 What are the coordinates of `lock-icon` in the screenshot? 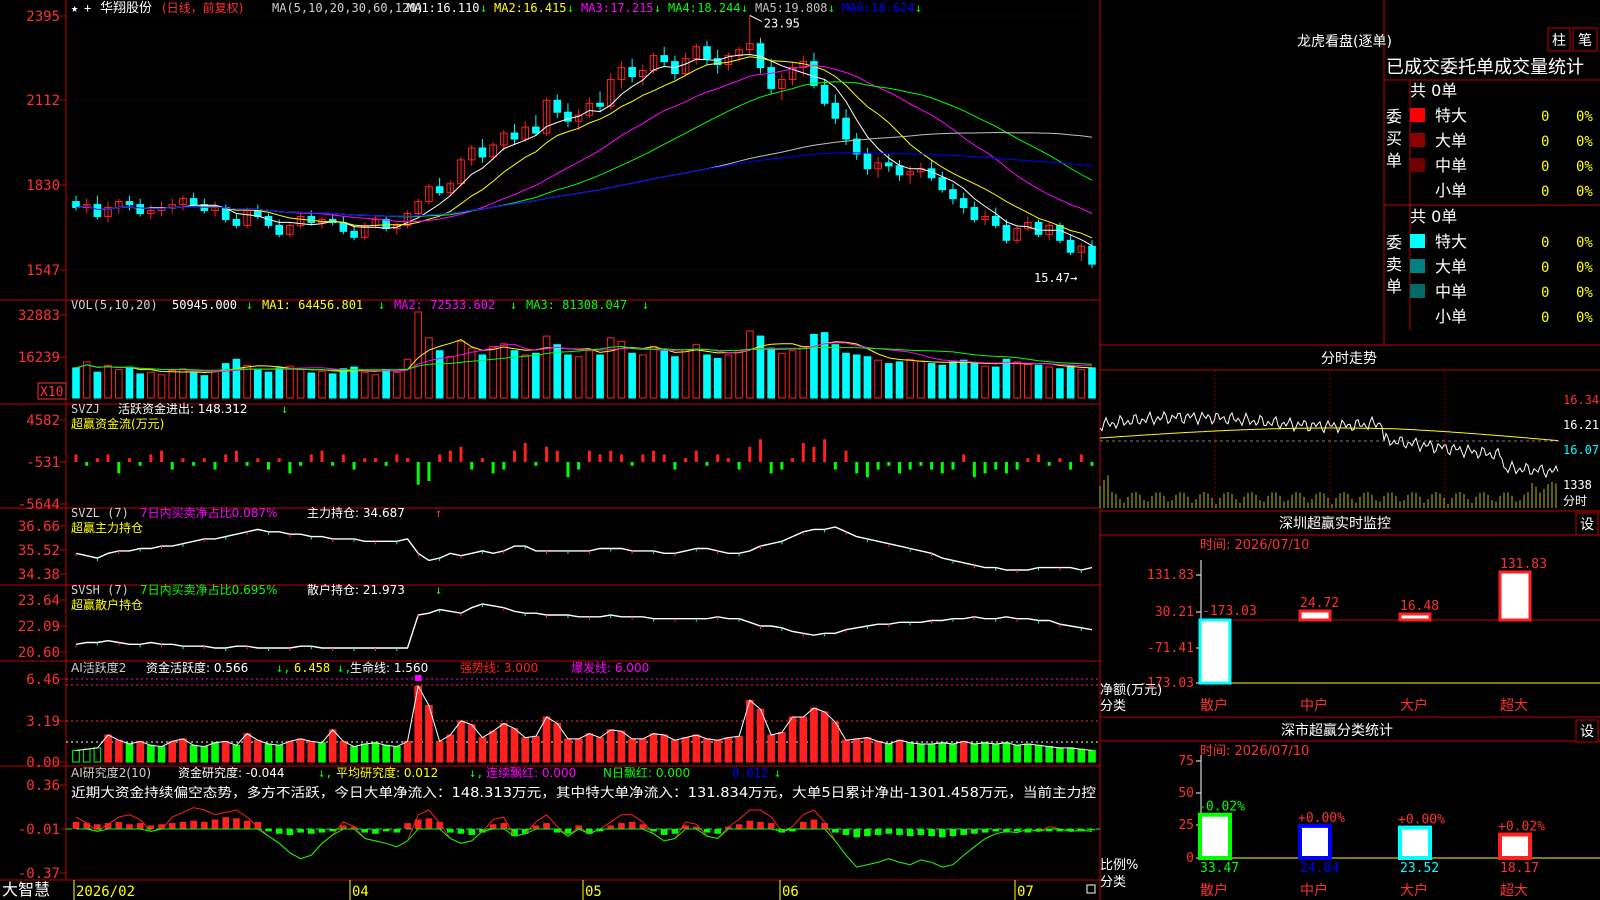 It's located at (1091, 889).